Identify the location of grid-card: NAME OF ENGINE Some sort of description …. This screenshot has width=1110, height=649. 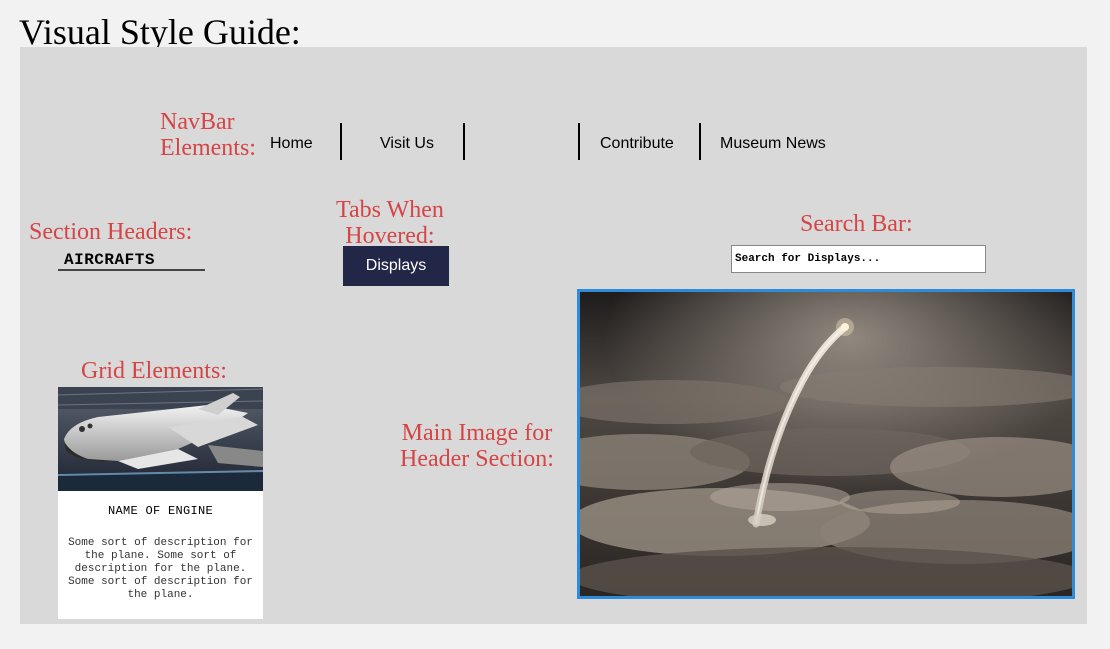
(160, 503).